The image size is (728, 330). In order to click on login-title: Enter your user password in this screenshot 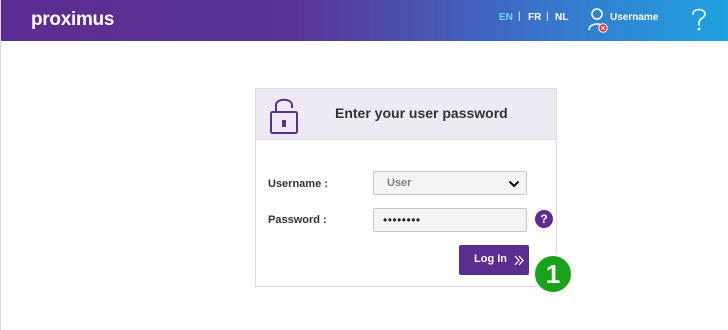, I will do `click(421, 113)`.